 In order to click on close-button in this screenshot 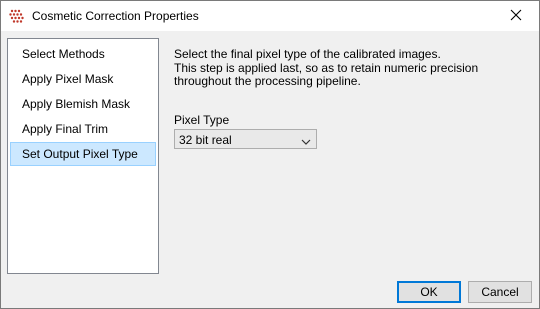, I will do `click(516, 16)`.